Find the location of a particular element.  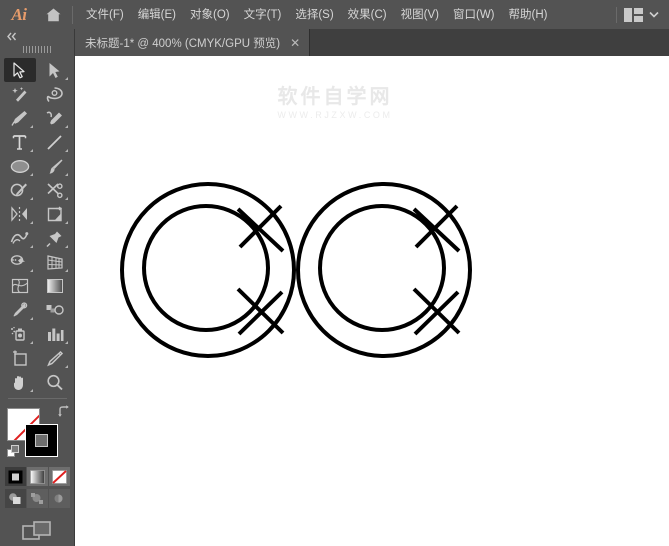

home-button is located at coordinates (53, 14).